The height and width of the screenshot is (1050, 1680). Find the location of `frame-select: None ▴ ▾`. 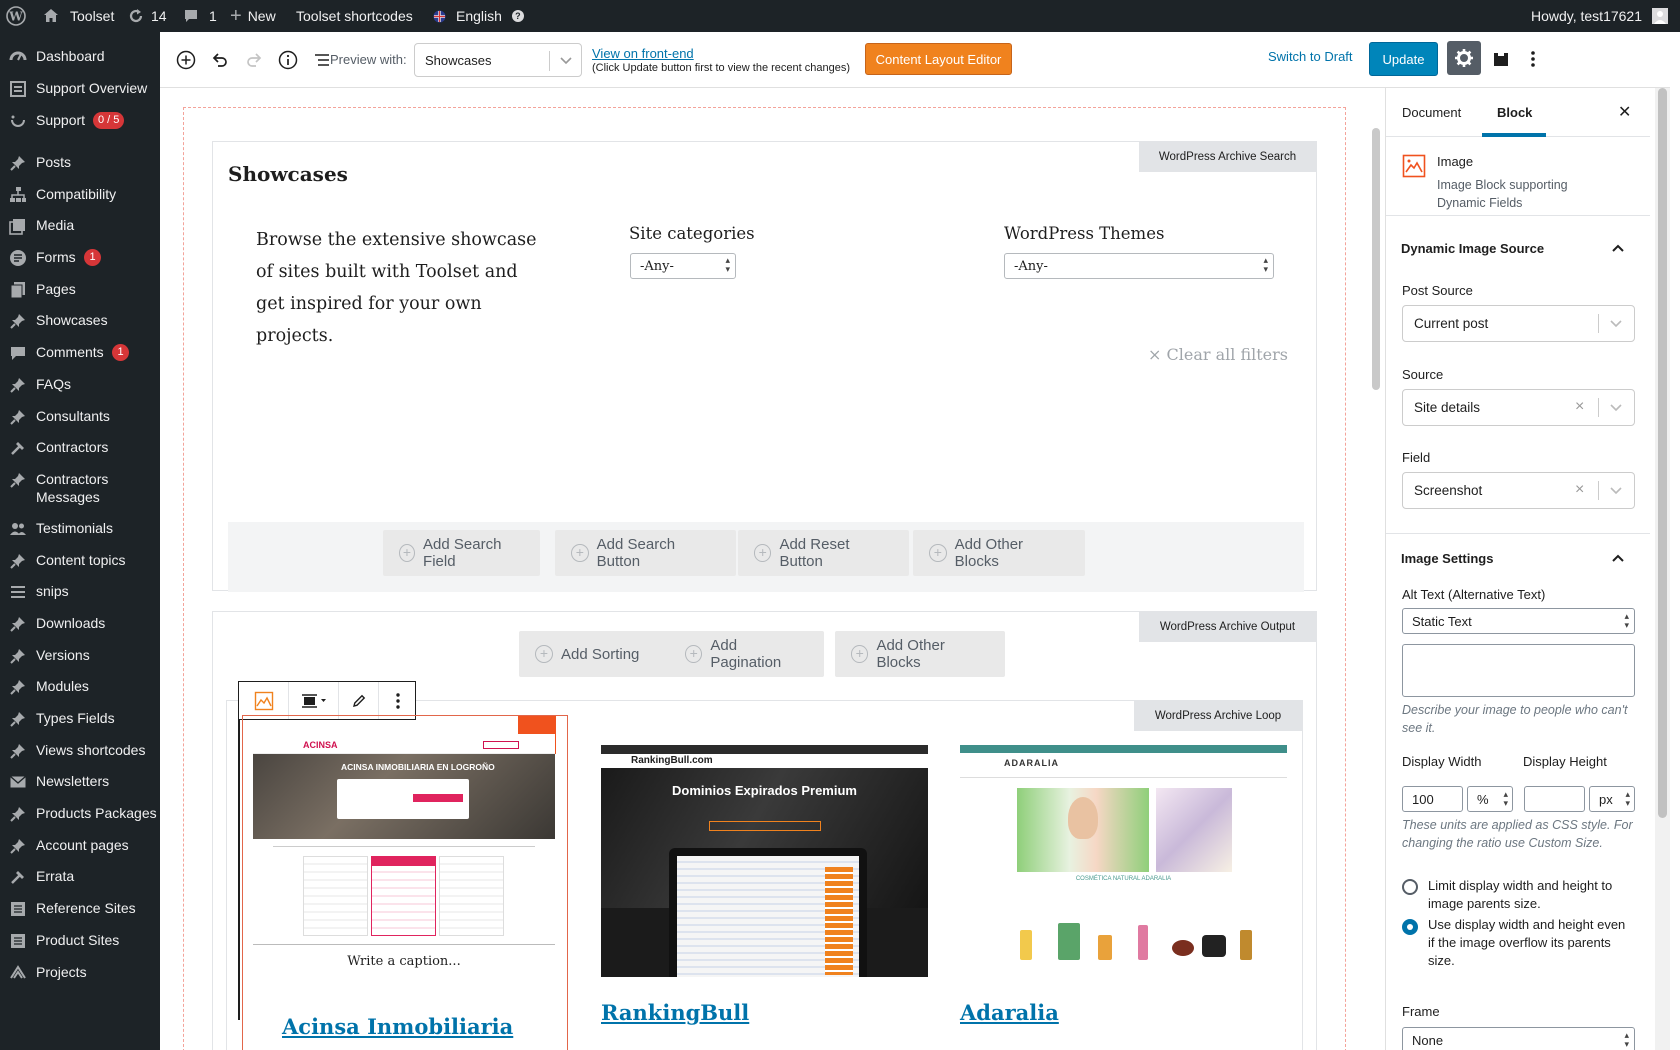

frame-select: None ▴ ▾ is located at coordinates (1518, 1038).